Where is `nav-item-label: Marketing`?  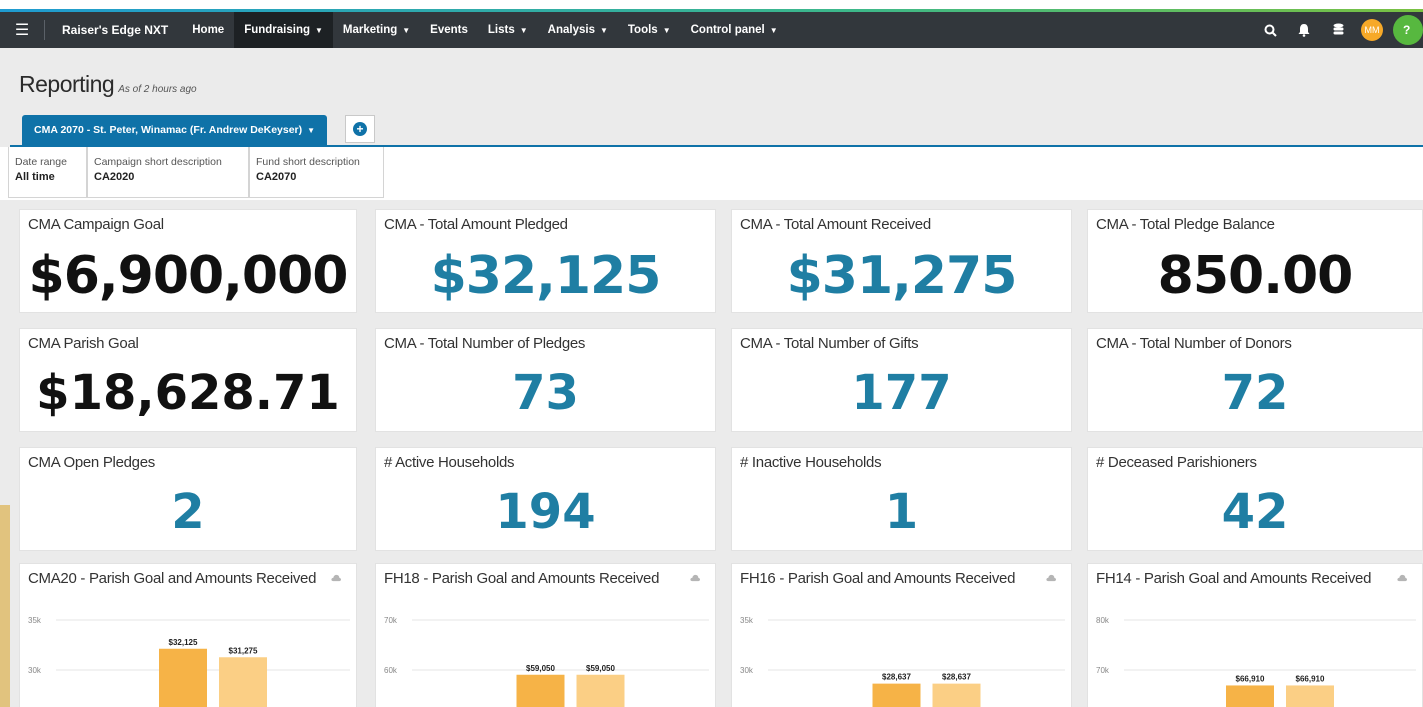
nav-item-label: Marketing is located at coordinates (370, 30).